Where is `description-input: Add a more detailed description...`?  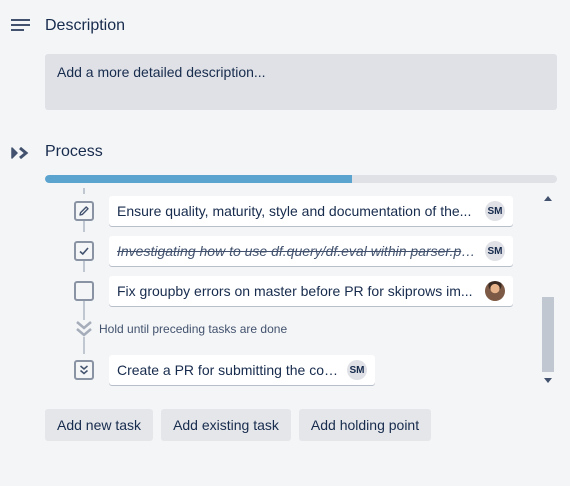 description-input: Add a more detailed description... is located at coordinates (301, 82).